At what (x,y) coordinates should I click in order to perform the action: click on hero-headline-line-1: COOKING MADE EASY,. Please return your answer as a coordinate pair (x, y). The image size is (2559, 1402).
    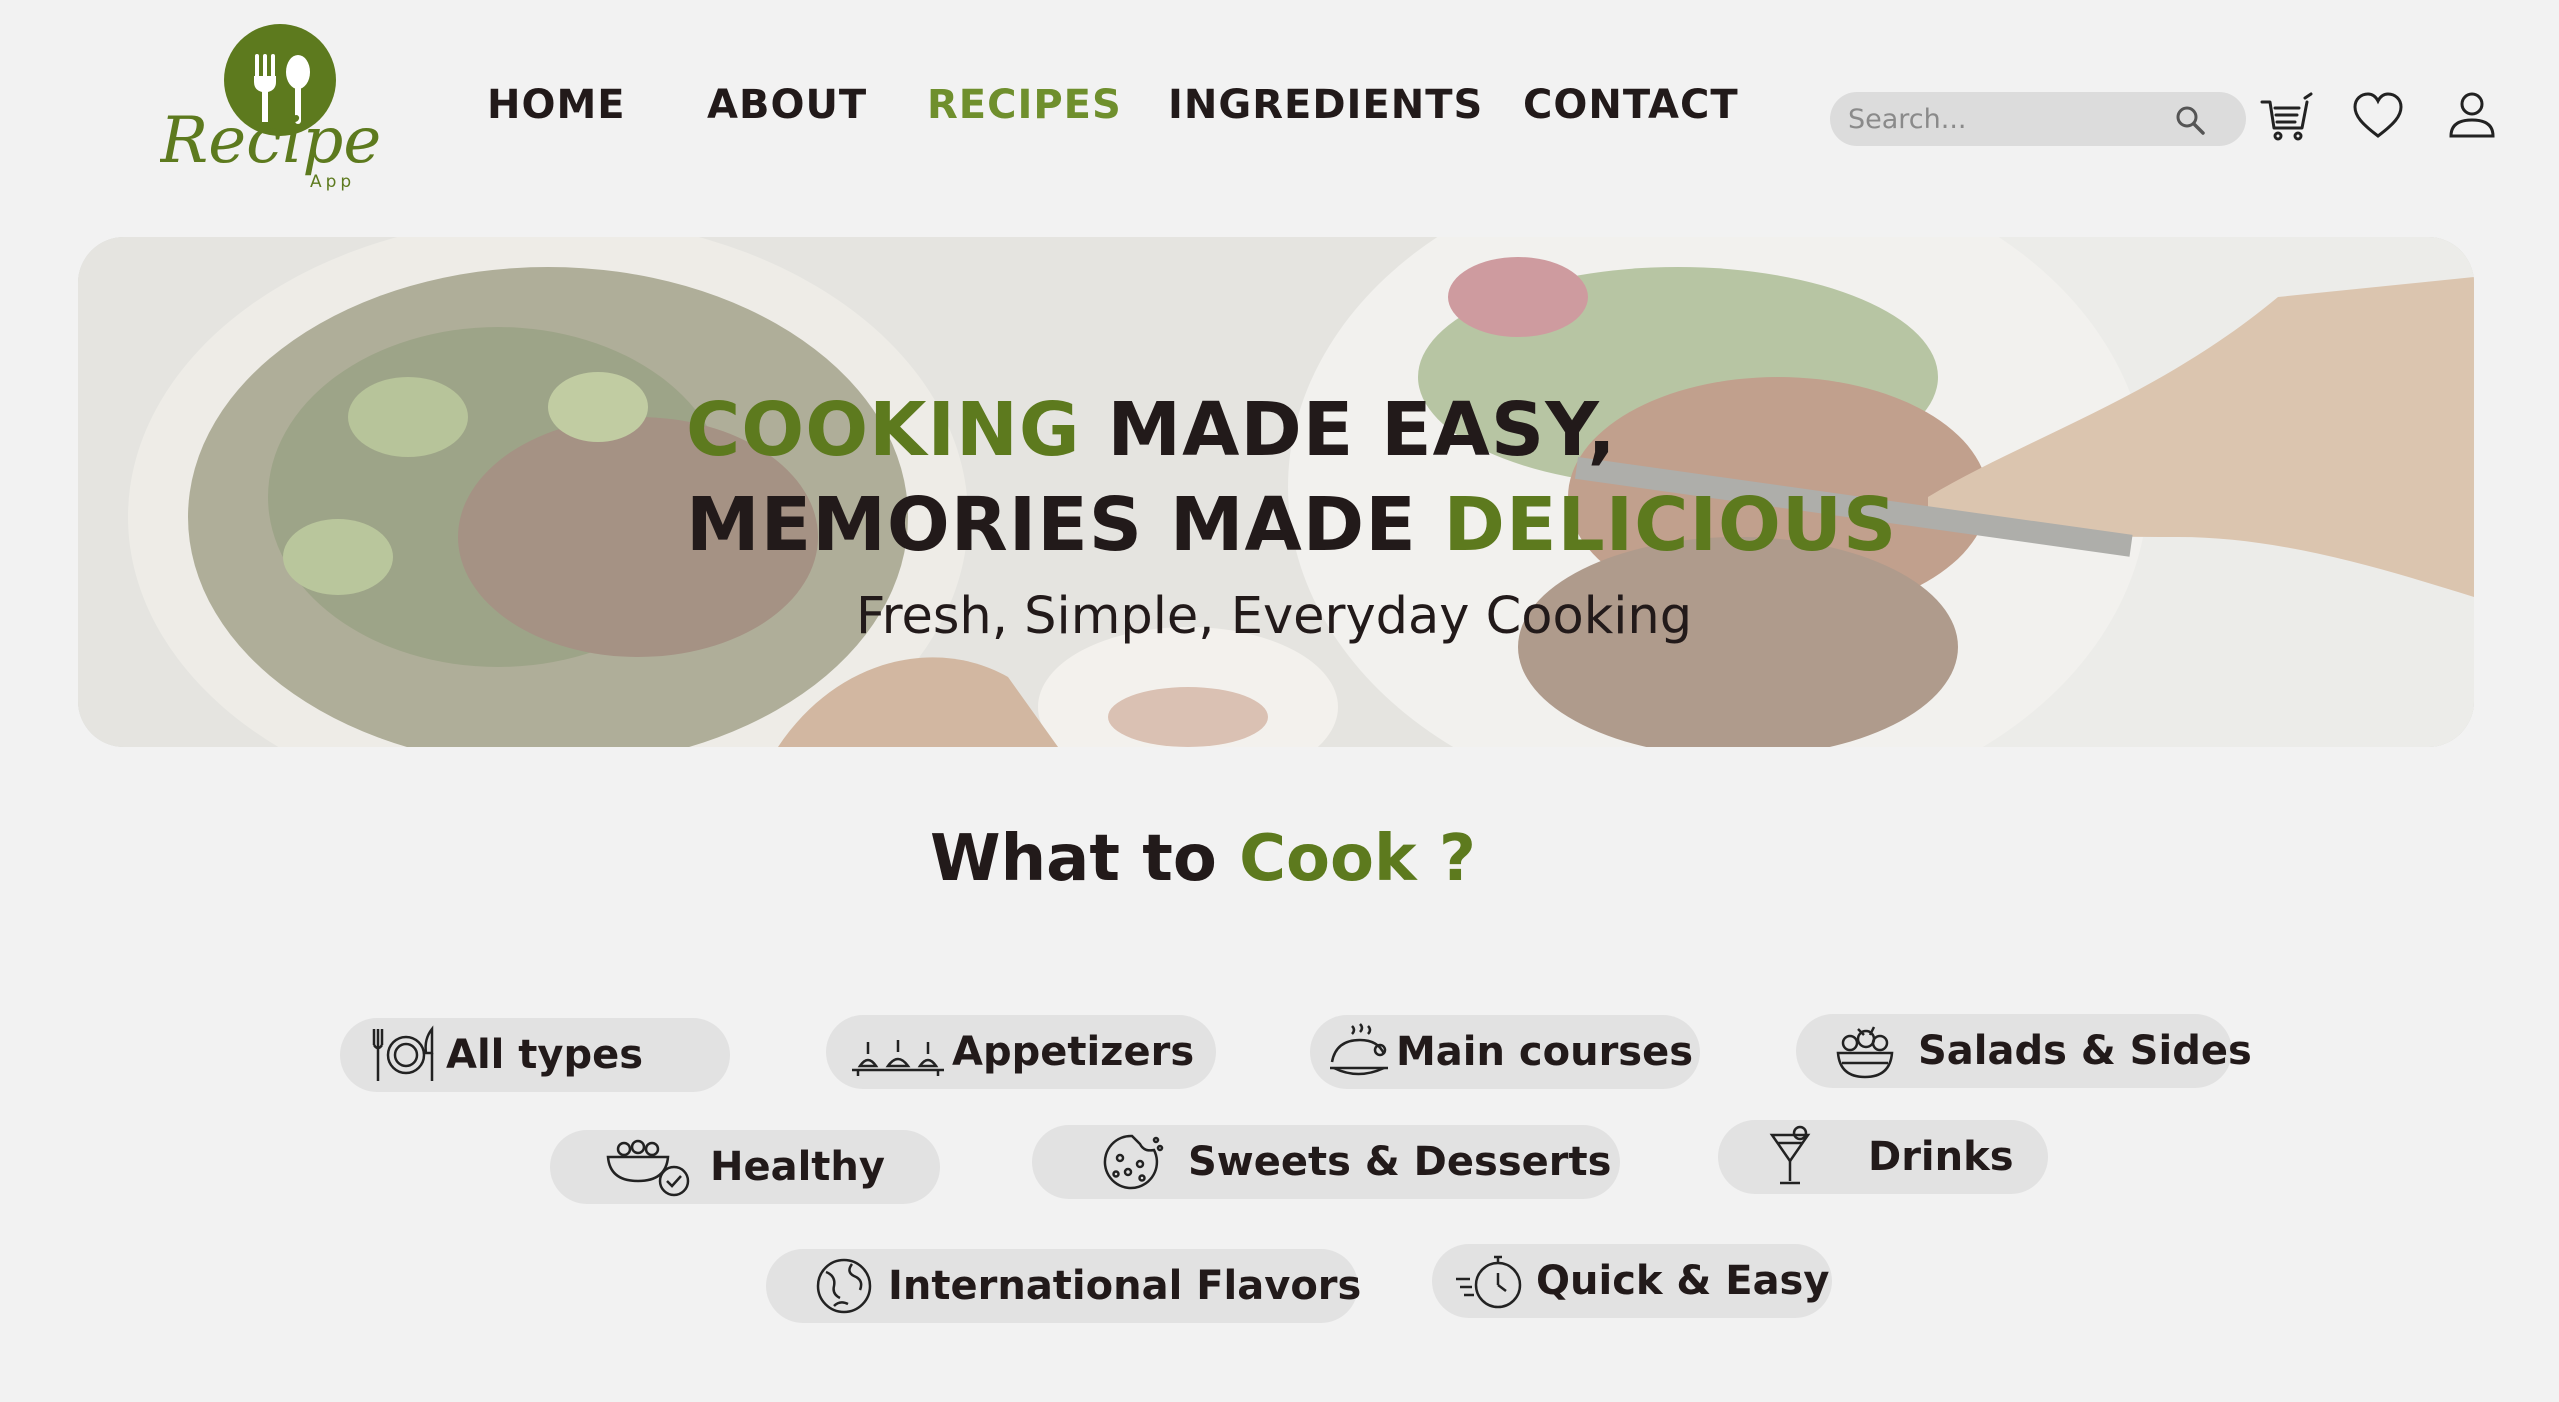
    Looking at the image, I should click on (1151, 430).